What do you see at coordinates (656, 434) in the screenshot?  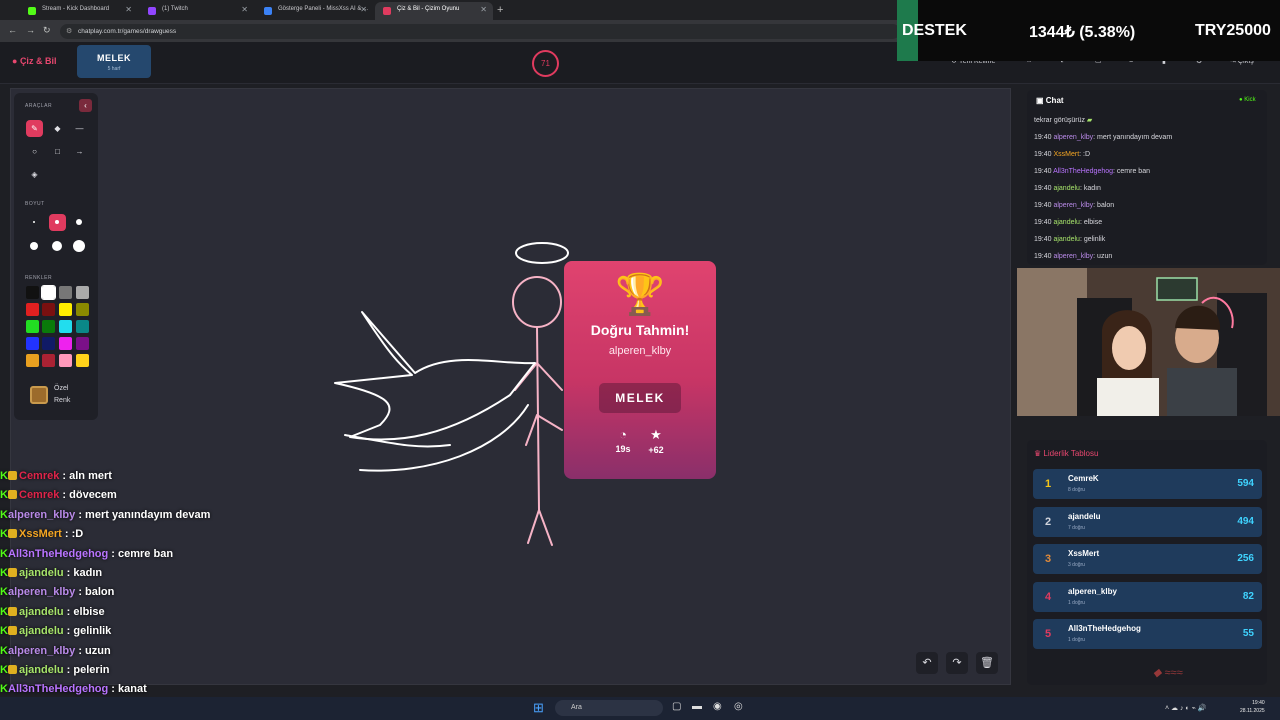 I see `star-icon: ★` at bounding box center [656, 434].